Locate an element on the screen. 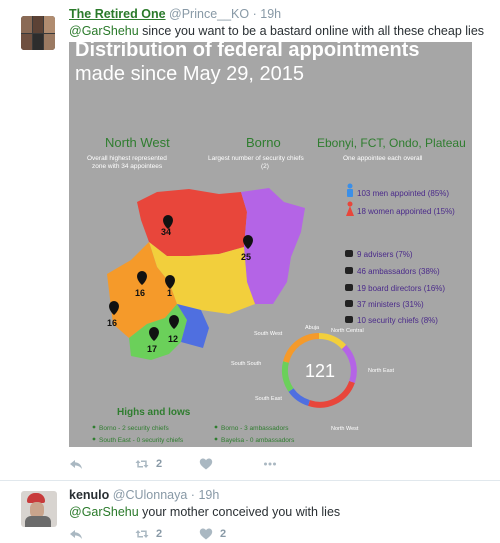 This screenshot has width=500, height=543. col1-sub2: zone with 34 appointees is located at coordinates (127, 166).